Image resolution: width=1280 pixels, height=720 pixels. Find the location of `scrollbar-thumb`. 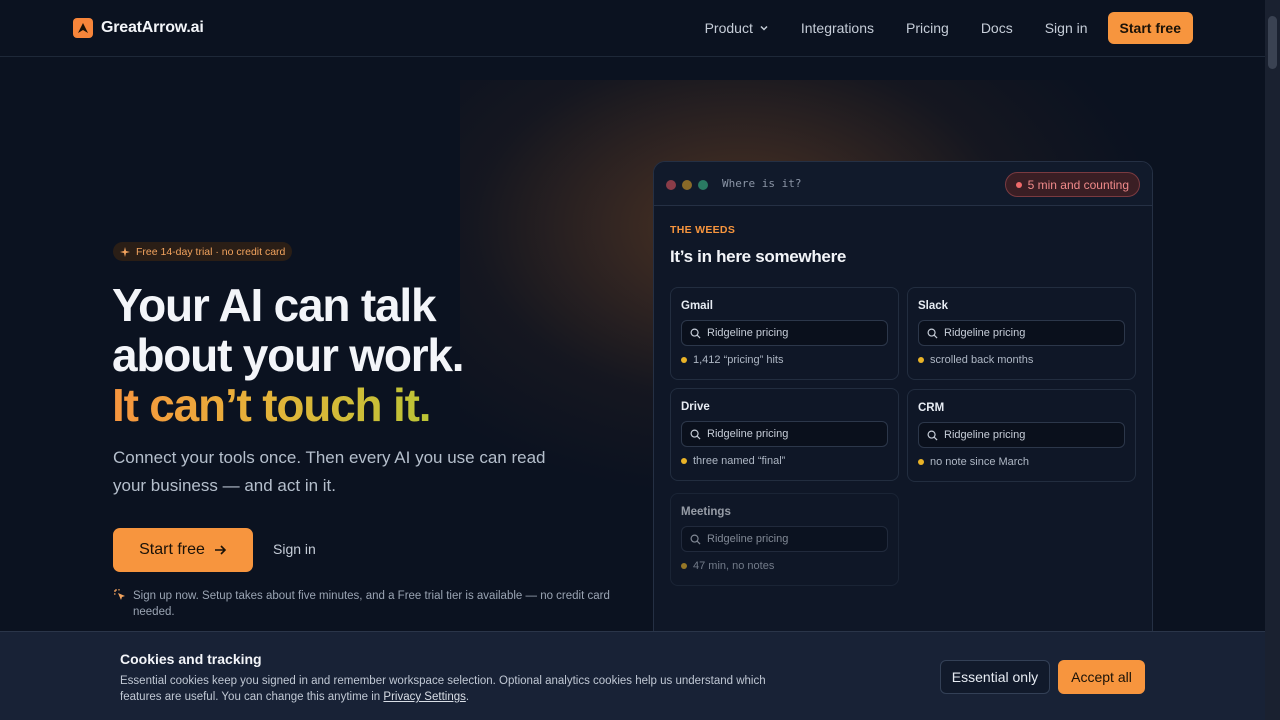

scrollbar-thumb is located at coordinates (1272, 42).